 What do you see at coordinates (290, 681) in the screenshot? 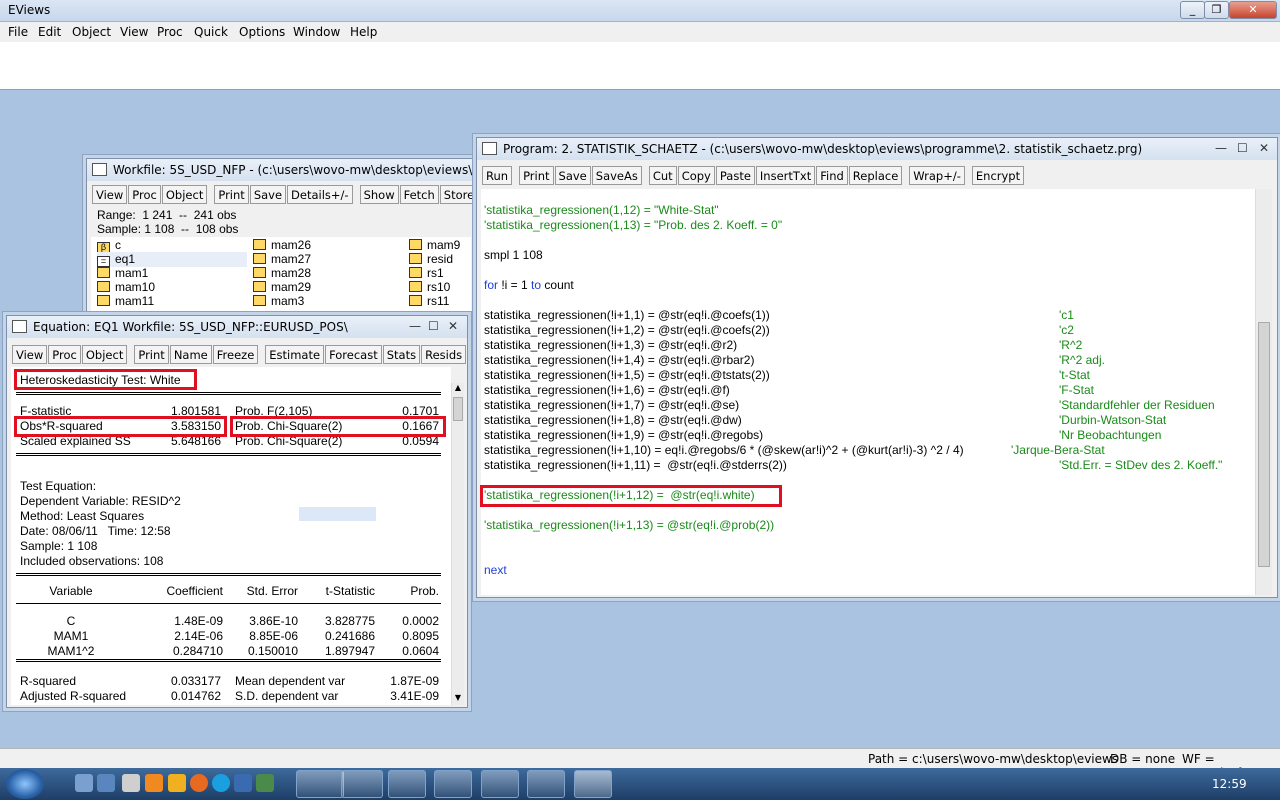
I see `summary-label: Mean dependent var` at bounding box center [290, 681].